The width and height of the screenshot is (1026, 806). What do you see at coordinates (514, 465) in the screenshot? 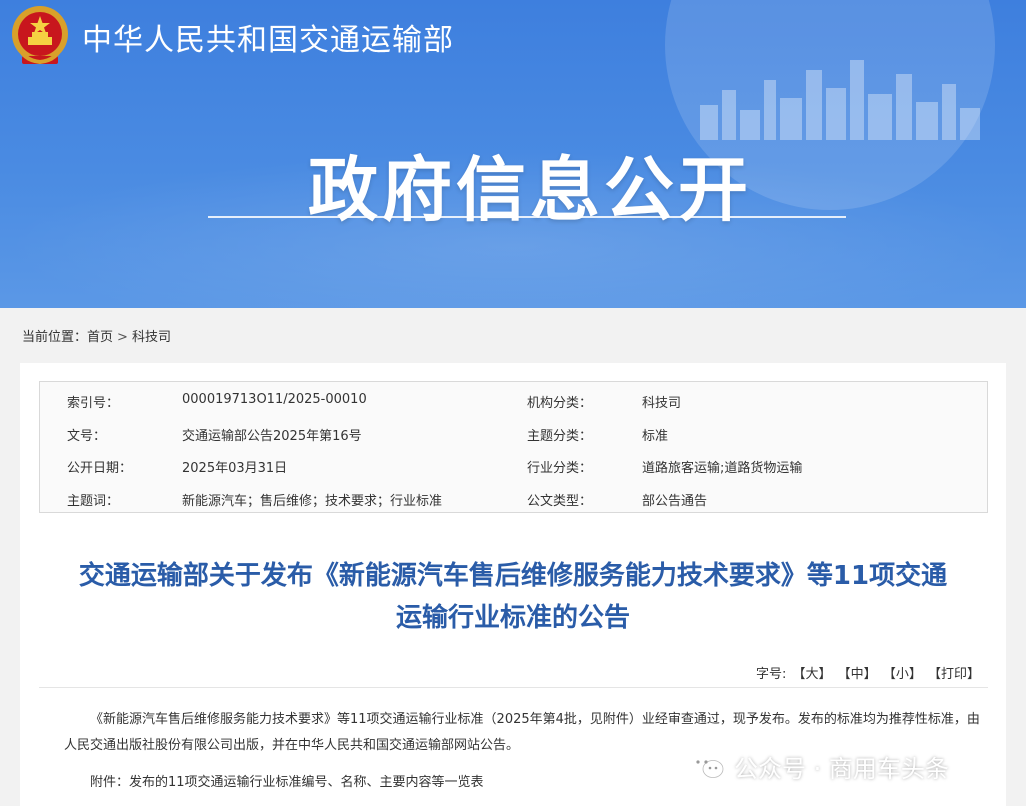
I see `meta-row: 公开日期： 2025年03月31日 行业分类： 道路旅客运输;道路货物运输` at bounding box center [514, 465].